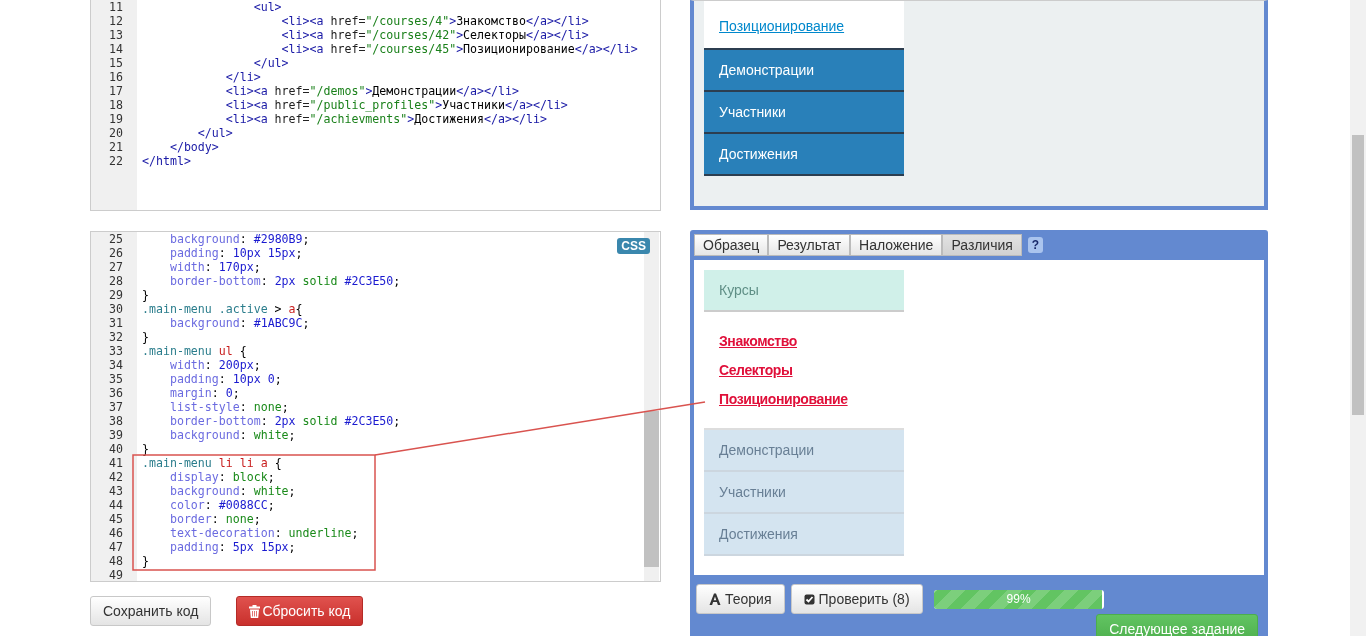  I want to click on help-button: ?, so click(1035, 245).